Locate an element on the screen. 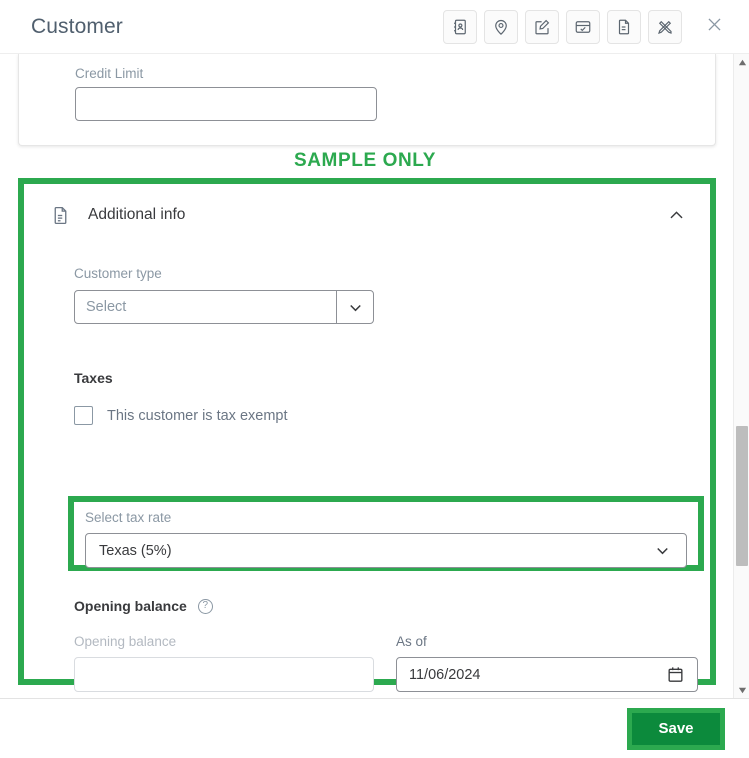 The image size is (749, 758). tax-rate-highlight: Select tax rate Texas (5%) is located at coordinates (386, 533).